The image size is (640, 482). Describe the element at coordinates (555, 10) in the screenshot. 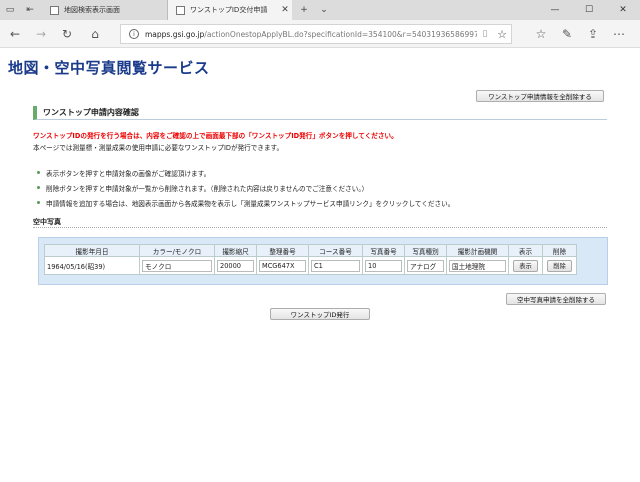

I see `minimize-icon: —` at that location.